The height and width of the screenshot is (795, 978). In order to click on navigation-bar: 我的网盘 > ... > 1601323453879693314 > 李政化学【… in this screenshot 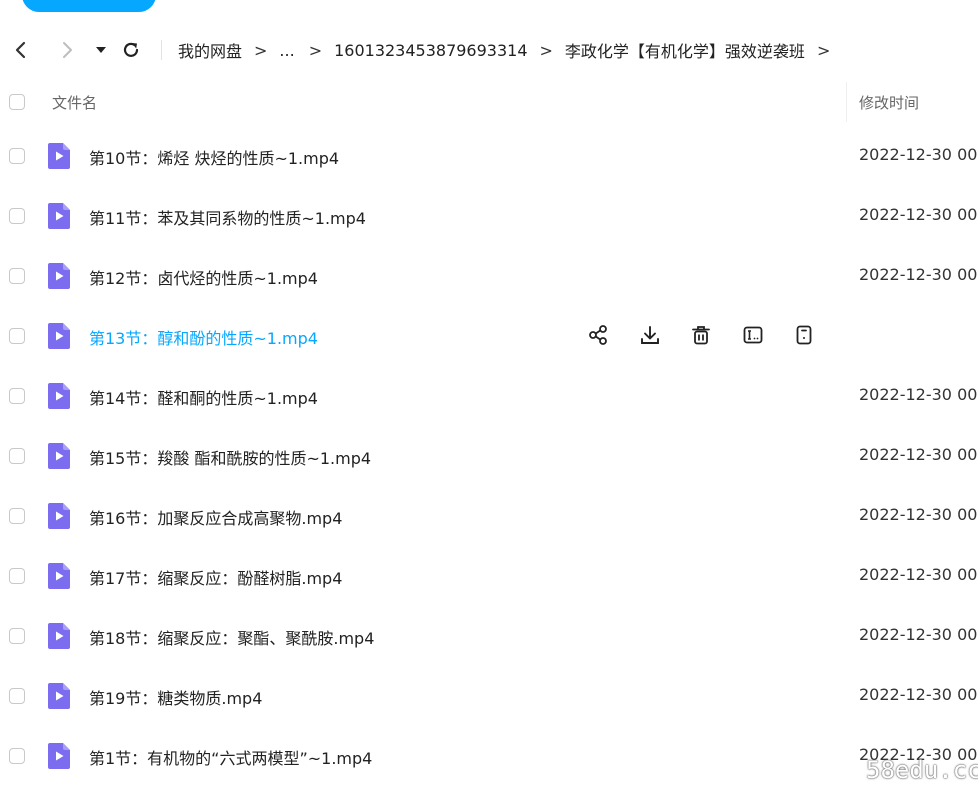, I will do `click(489, 50)`.